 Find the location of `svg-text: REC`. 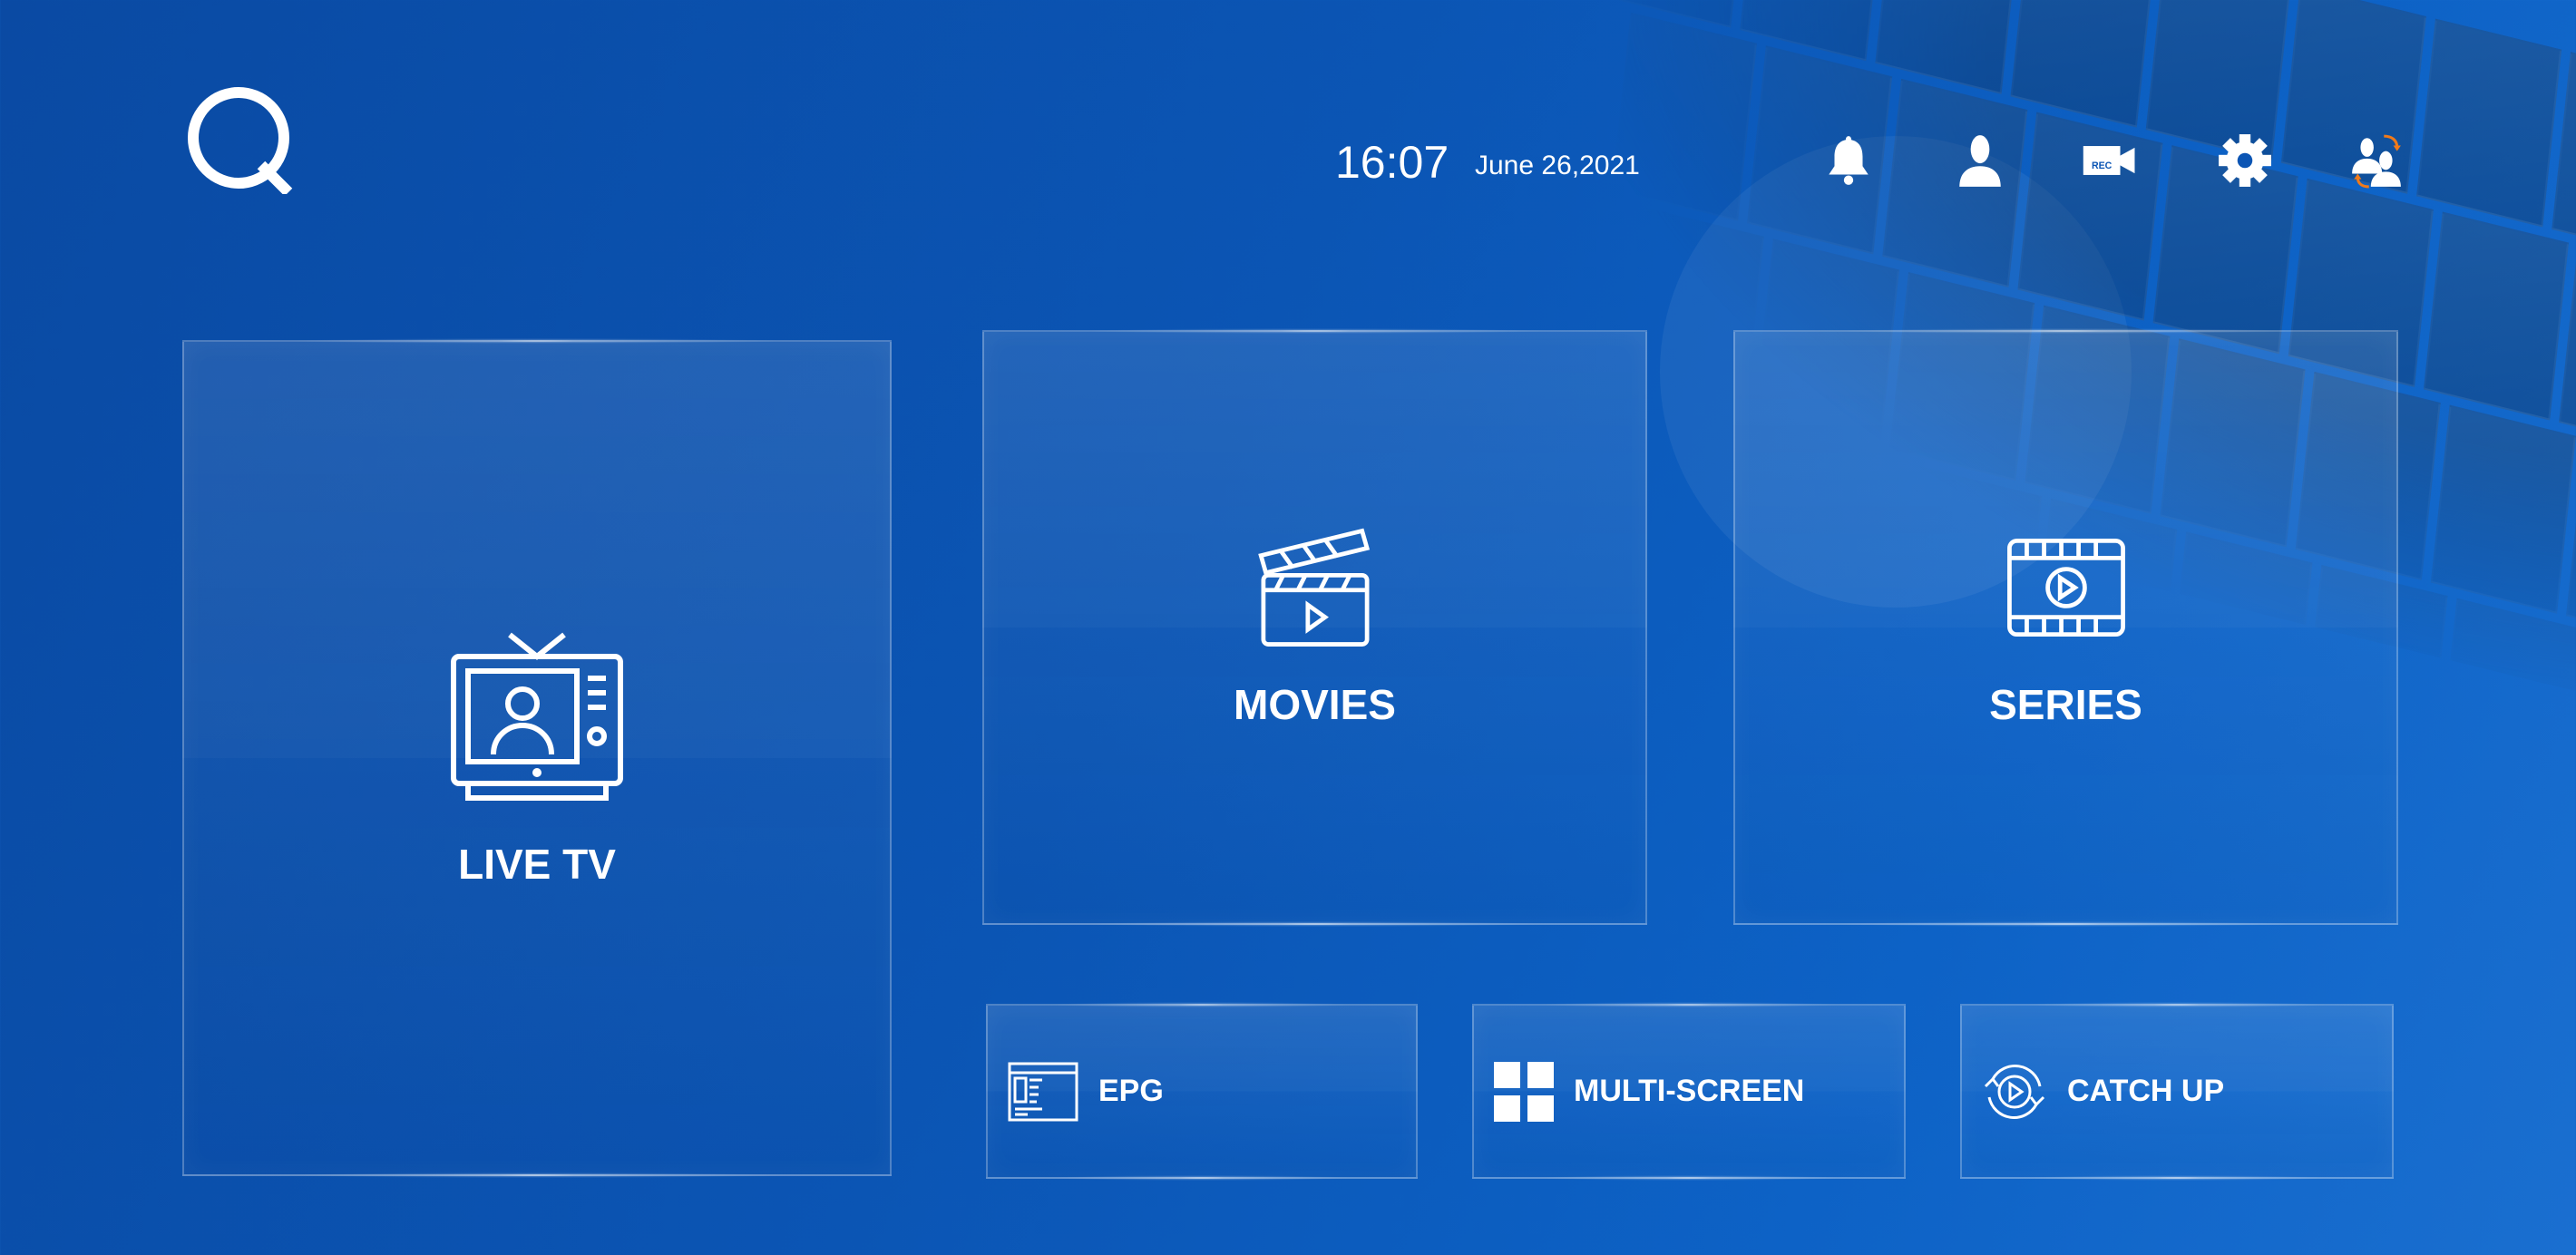

svg-text: REC is located at coordinates (2102, 166).